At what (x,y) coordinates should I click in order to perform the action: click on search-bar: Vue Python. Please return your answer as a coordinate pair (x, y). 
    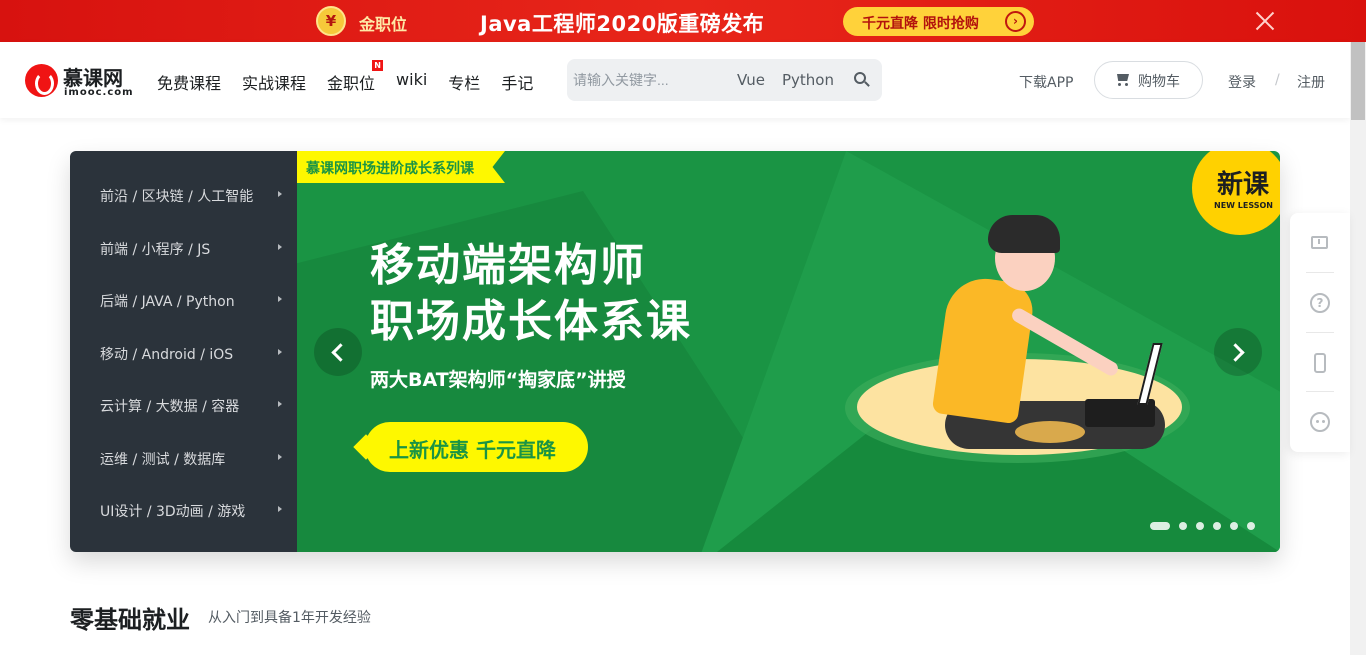
    Looking at the image, I should click on (724, 80).